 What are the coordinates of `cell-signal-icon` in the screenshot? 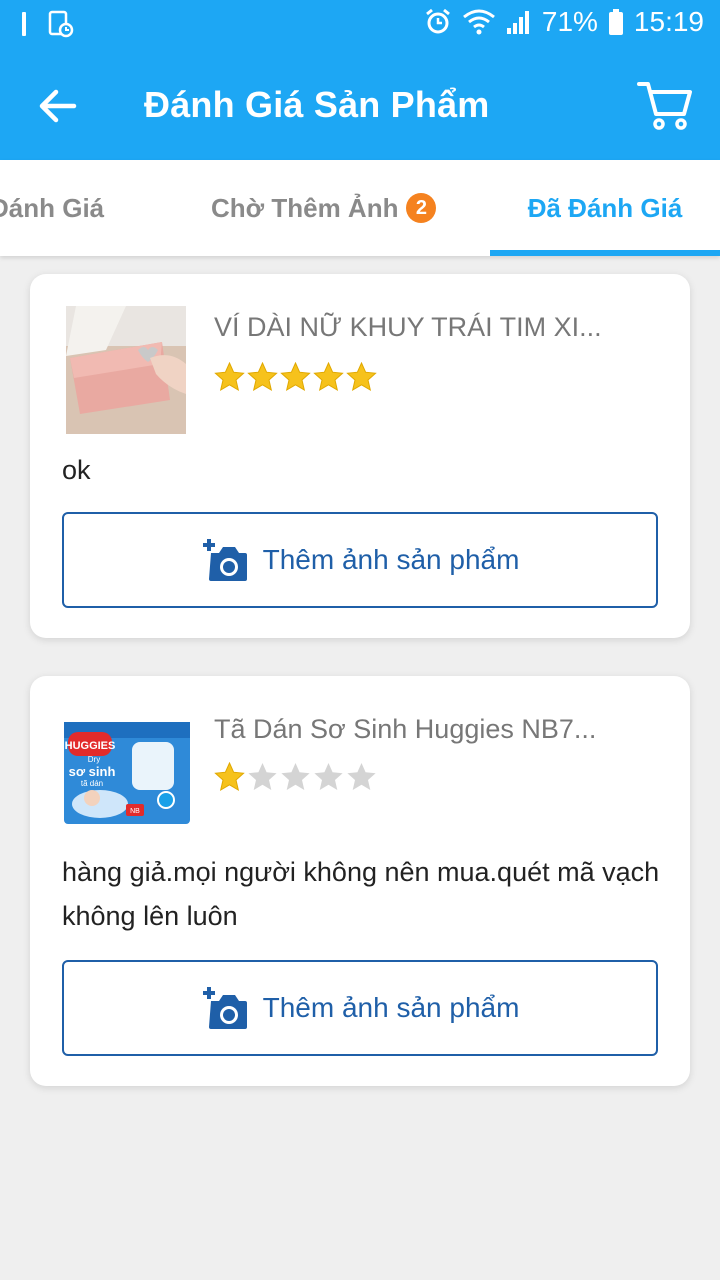 It's located at (517, 22).